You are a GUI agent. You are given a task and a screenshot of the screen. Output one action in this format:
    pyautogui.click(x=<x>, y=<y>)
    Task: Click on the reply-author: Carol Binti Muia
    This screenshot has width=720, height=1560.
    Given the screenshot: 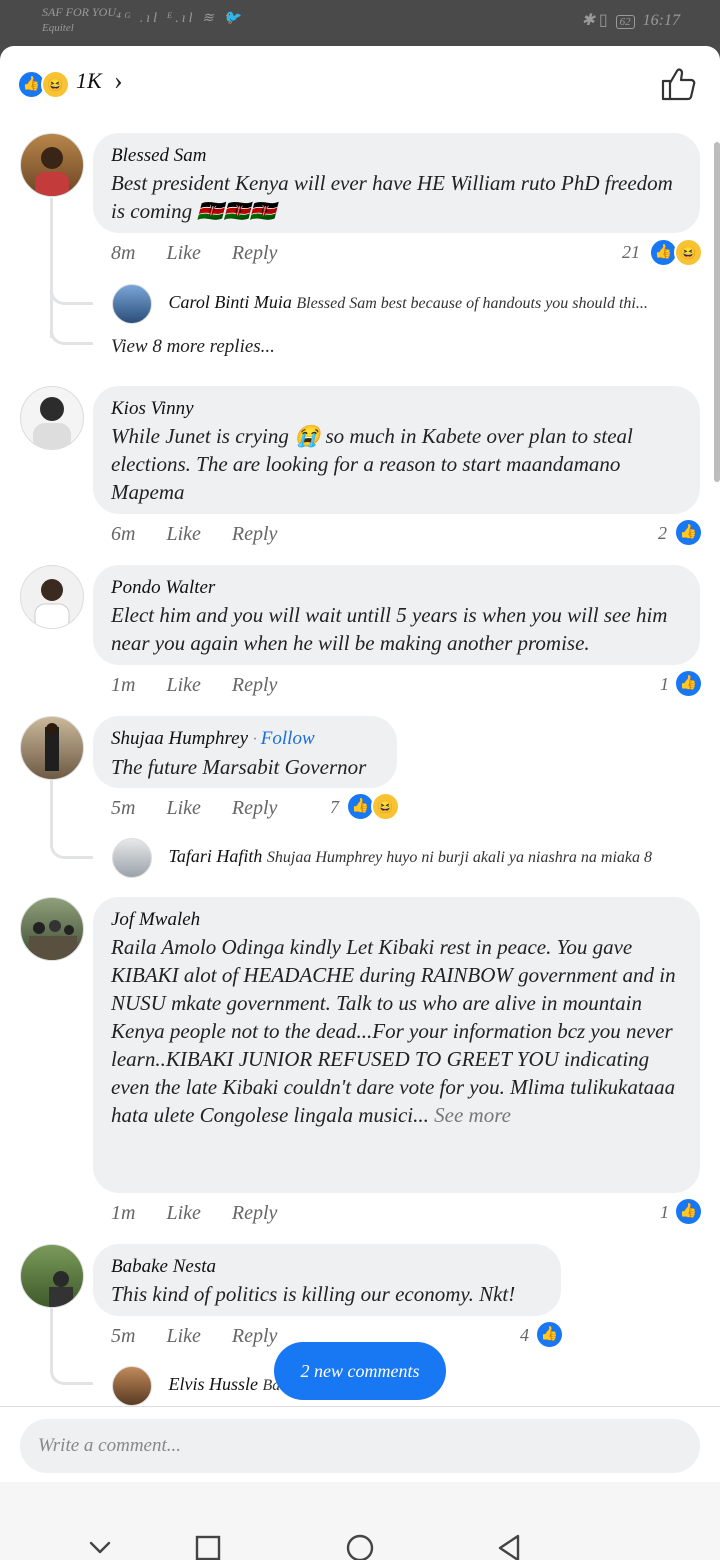 What is the action you would take?
    pyautogui.click(x=230, y=302)
    